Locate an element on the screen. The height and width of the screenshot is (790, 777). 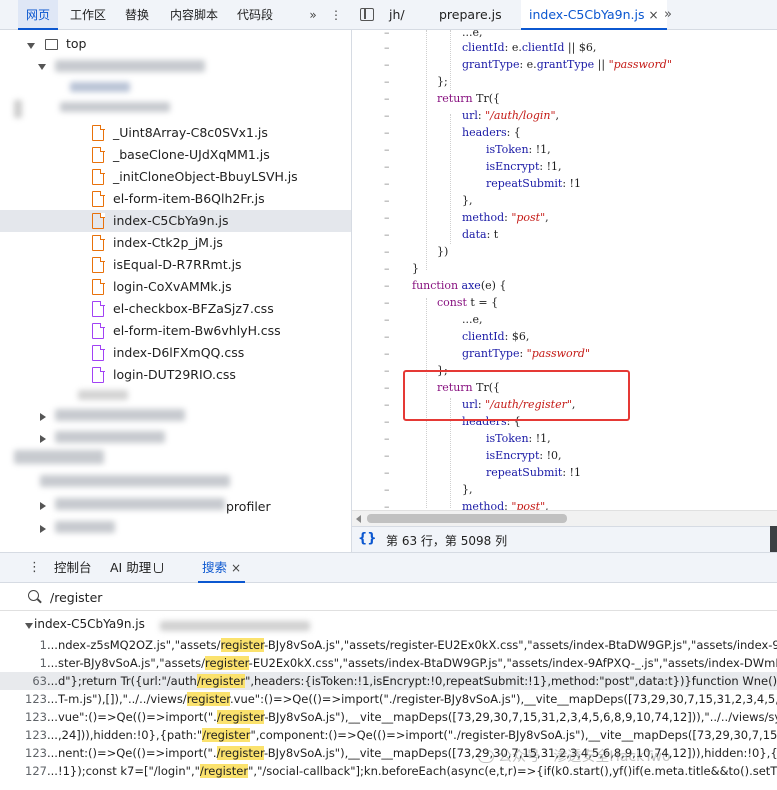
tab-ai-assistance: AI 助理 is located at coordinates (137, 568).